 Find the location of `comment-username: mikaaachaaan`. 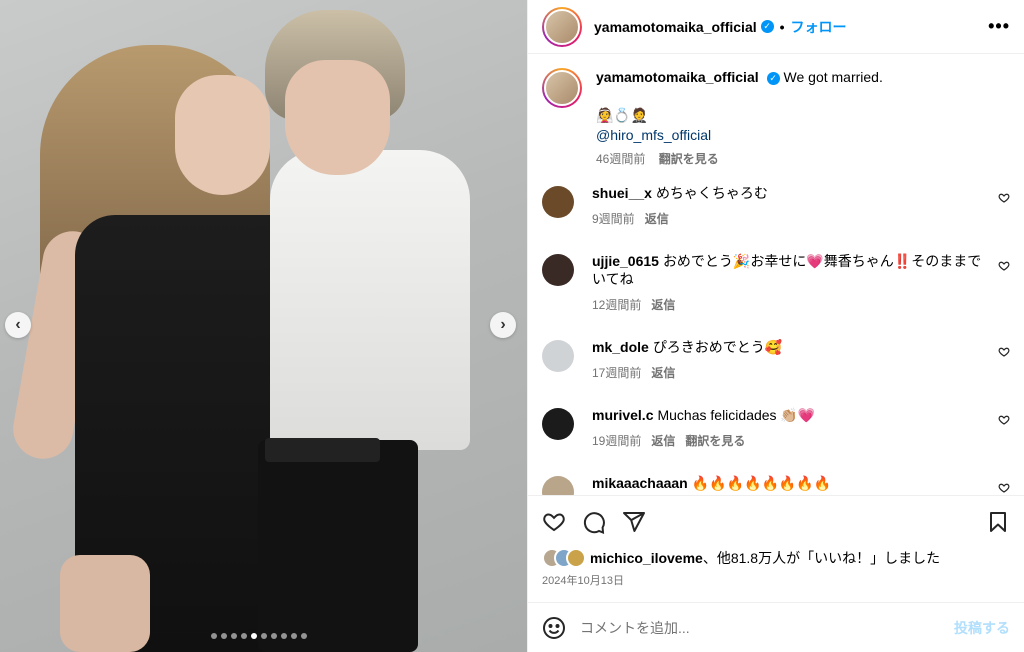

comment-username: mikaaachaaan is located at coordinates (640, 483).